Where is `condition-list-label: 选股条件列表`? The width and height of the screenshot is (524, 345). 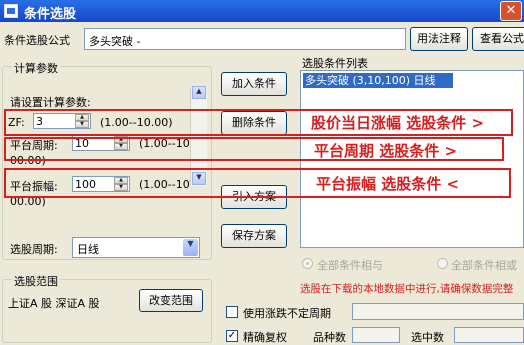 condition-list-label: 选股条件列表 is located at coordinates (335, 63).